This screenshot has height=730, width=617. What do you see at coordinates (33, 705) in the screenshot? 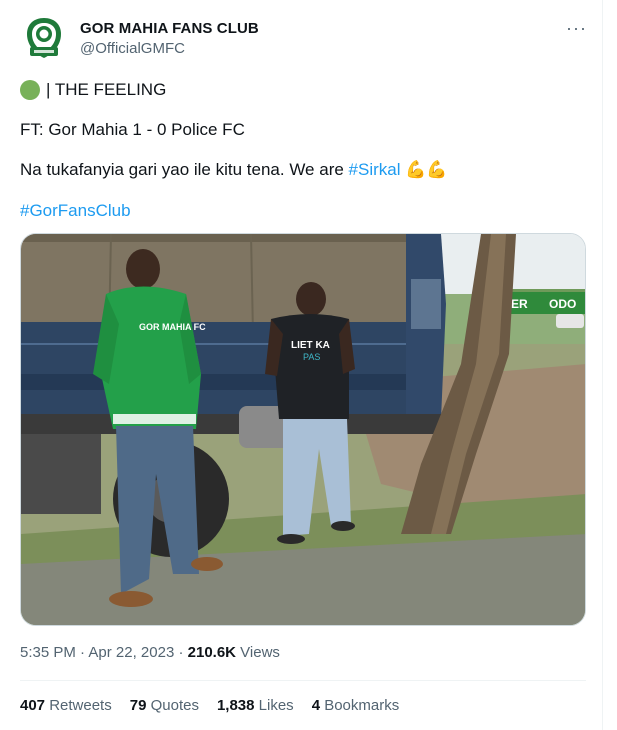
I see `retweets-count: 407` at bounding box center [33, 705].